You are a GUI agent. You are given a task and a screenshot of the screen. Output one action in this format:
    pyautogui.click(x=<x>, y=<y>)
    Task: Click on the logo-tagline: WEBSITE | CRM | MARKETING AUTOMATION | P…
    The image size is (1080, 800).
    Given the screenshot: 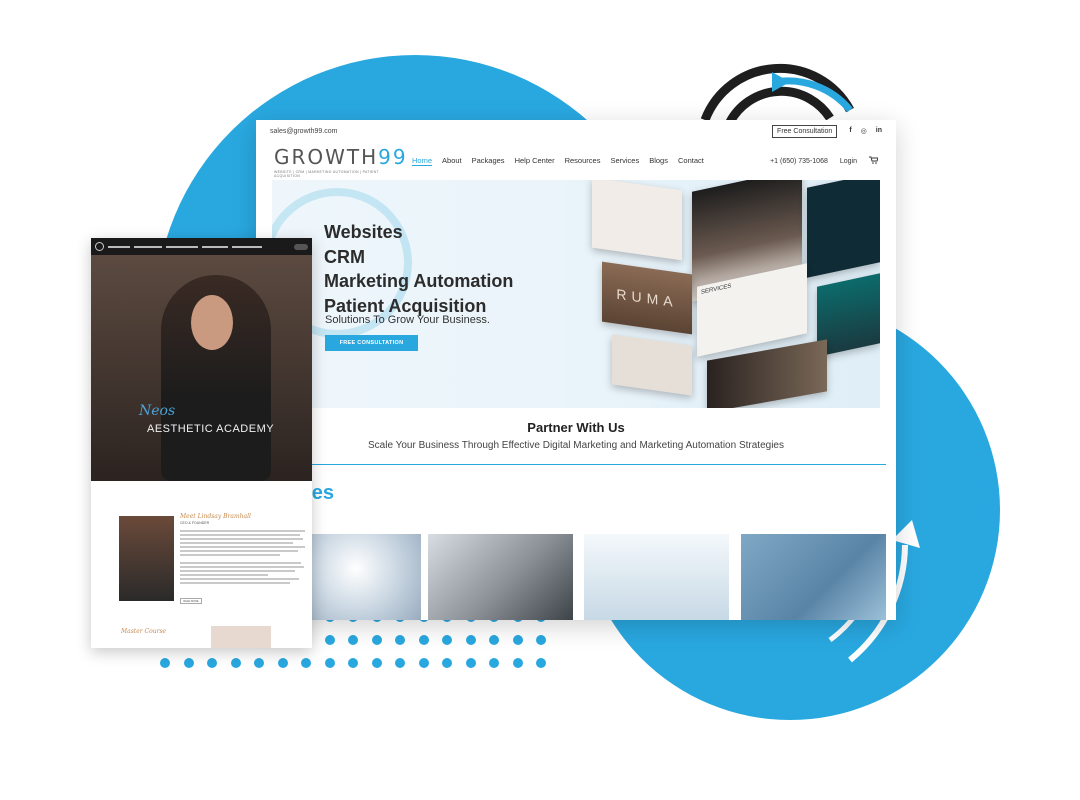 What is the action you would take?
    pyautogui.click(x=326, y=173)
    